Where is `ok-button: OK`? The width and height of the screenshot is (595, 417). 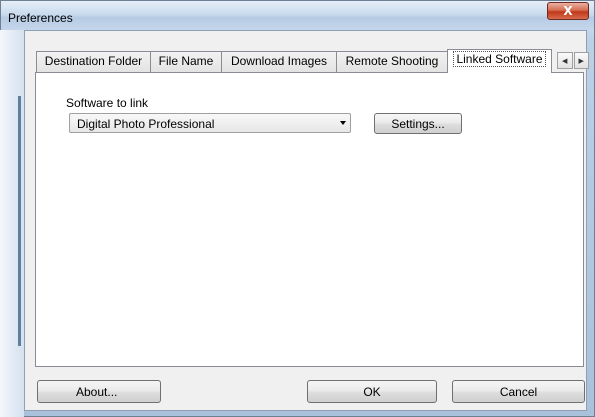 ok-button: OK is located at coordinates (372, 391).